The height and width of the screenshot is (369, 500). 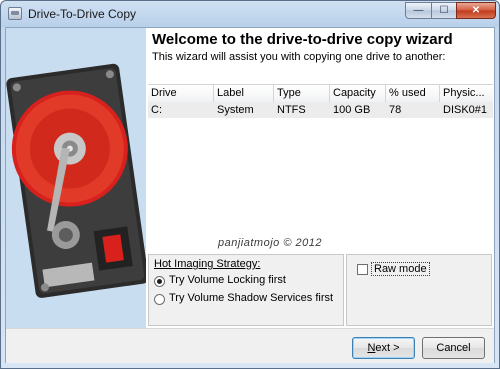 I want to click on next-button-label: Next >, so click(x=383, y=348).